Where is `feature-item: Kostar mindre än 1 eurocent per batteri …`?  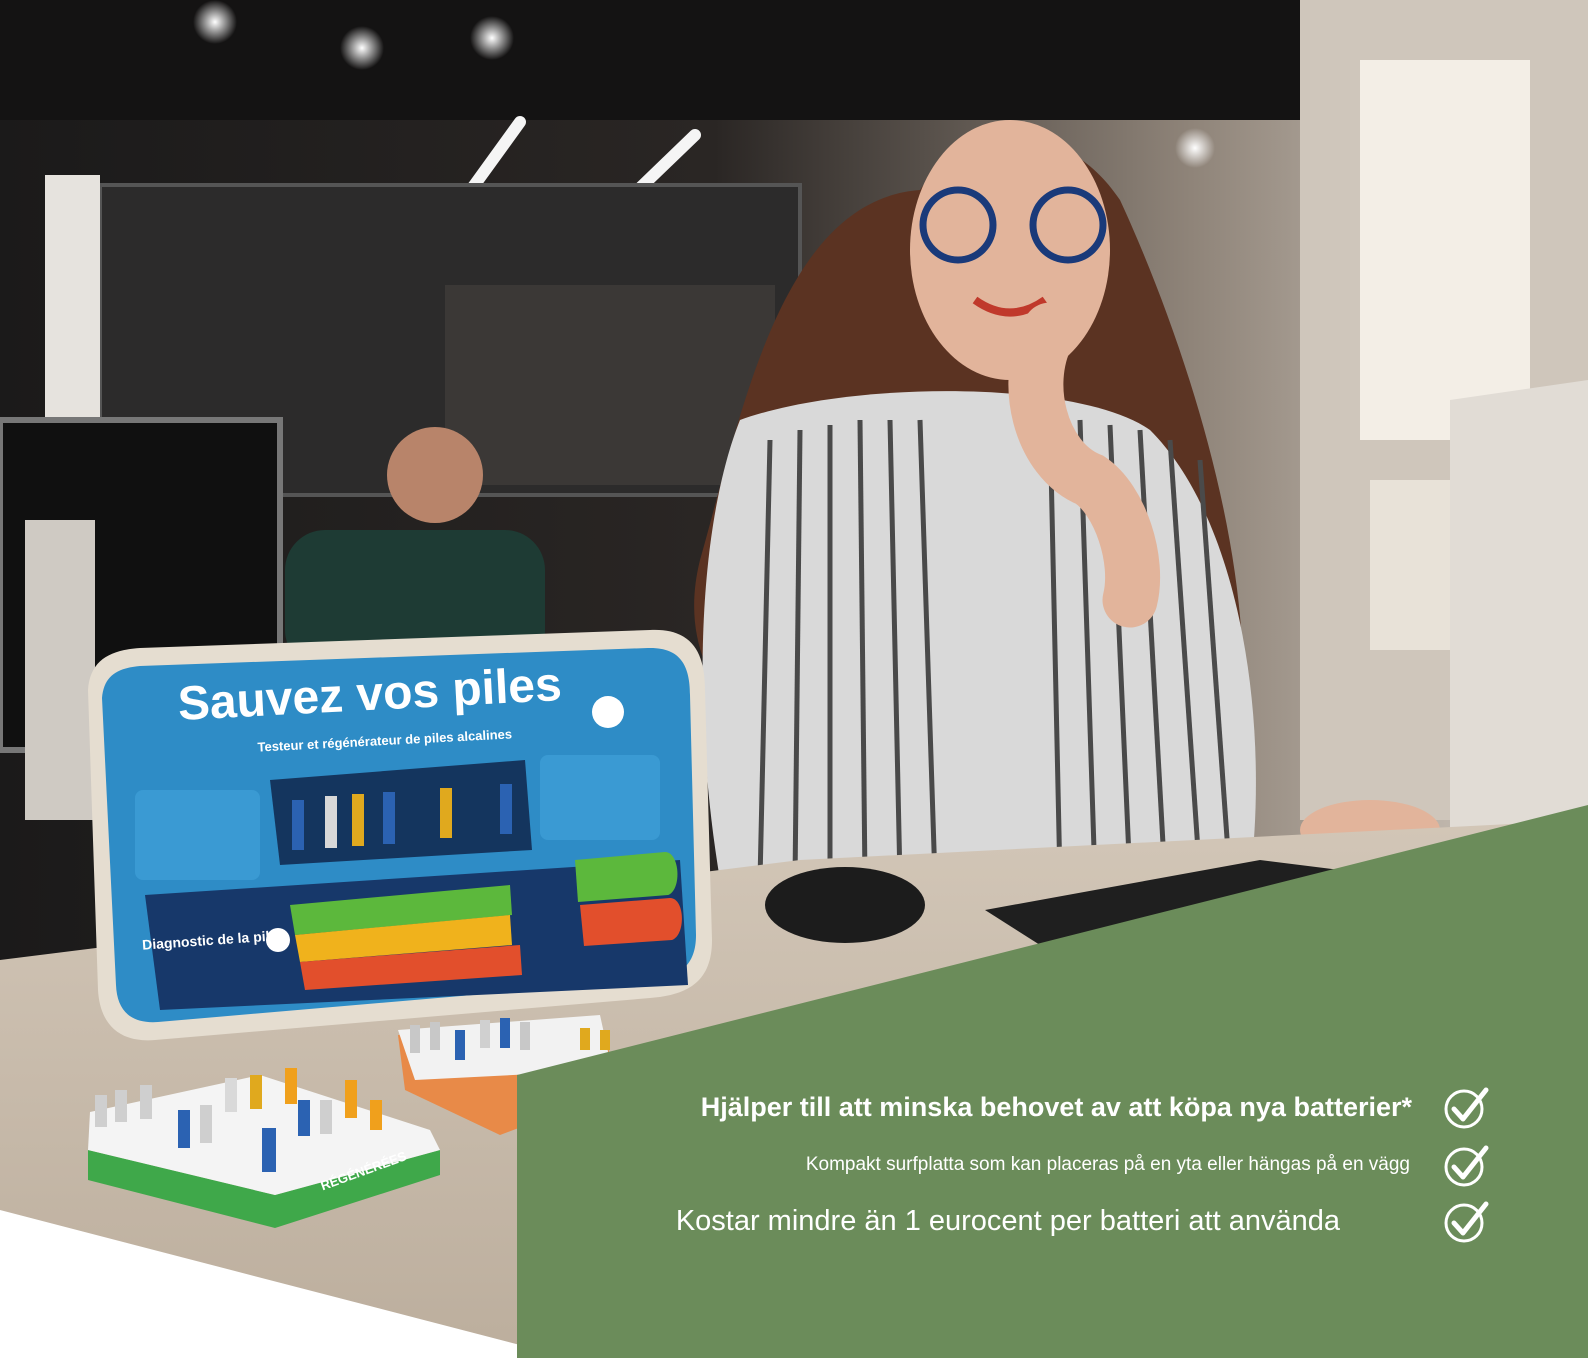 feature-item: Kostar mindre än 1 eurocent per batteri … is located at coordinates (1132, 1221).